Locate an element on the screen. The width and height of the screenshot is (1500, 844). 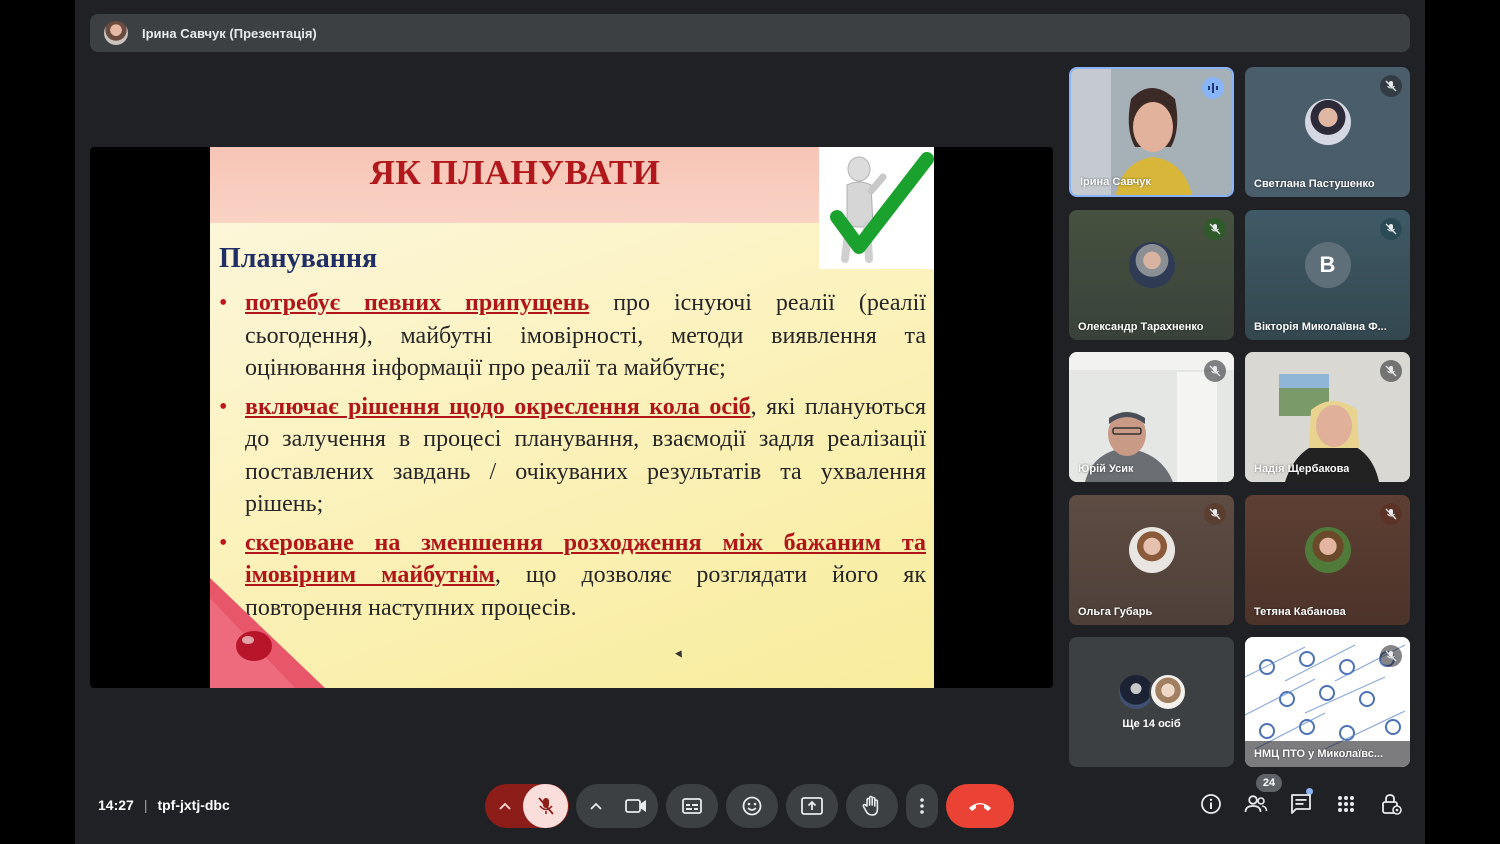
participant-avatar-stack is located at coordinates (1152, 693).